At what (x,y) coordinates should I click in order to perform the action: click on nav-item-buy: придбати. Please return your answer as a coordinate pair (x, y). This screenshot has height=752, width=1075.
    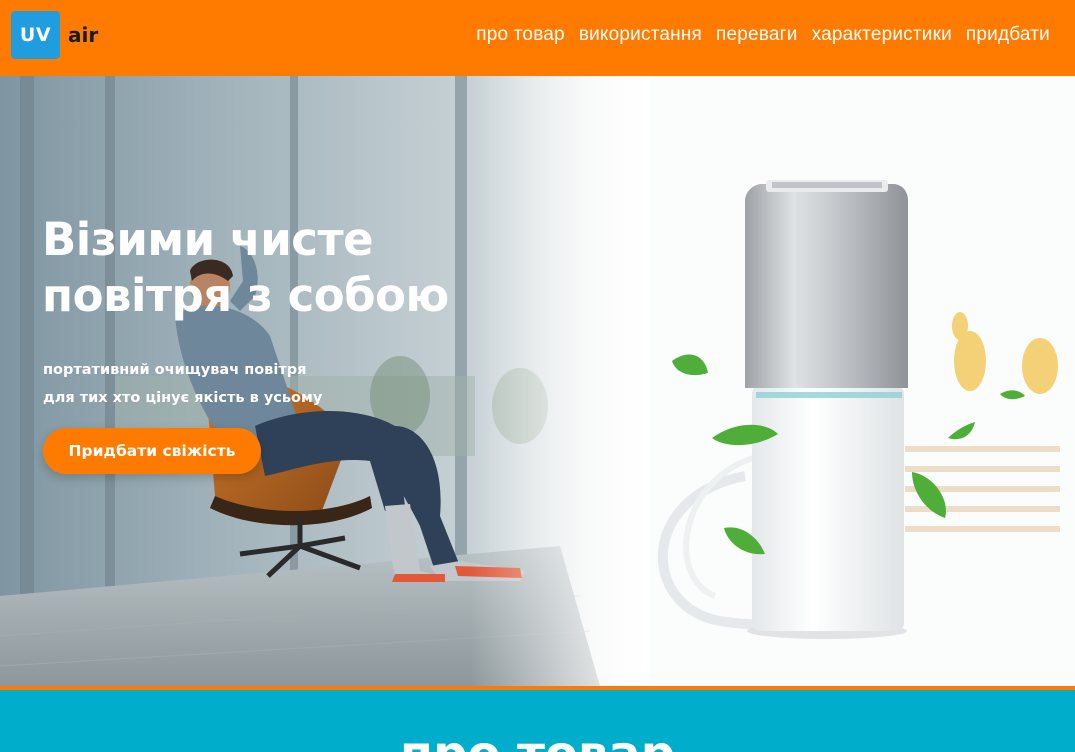
    Looking at the image, I should click on (1008, 35).